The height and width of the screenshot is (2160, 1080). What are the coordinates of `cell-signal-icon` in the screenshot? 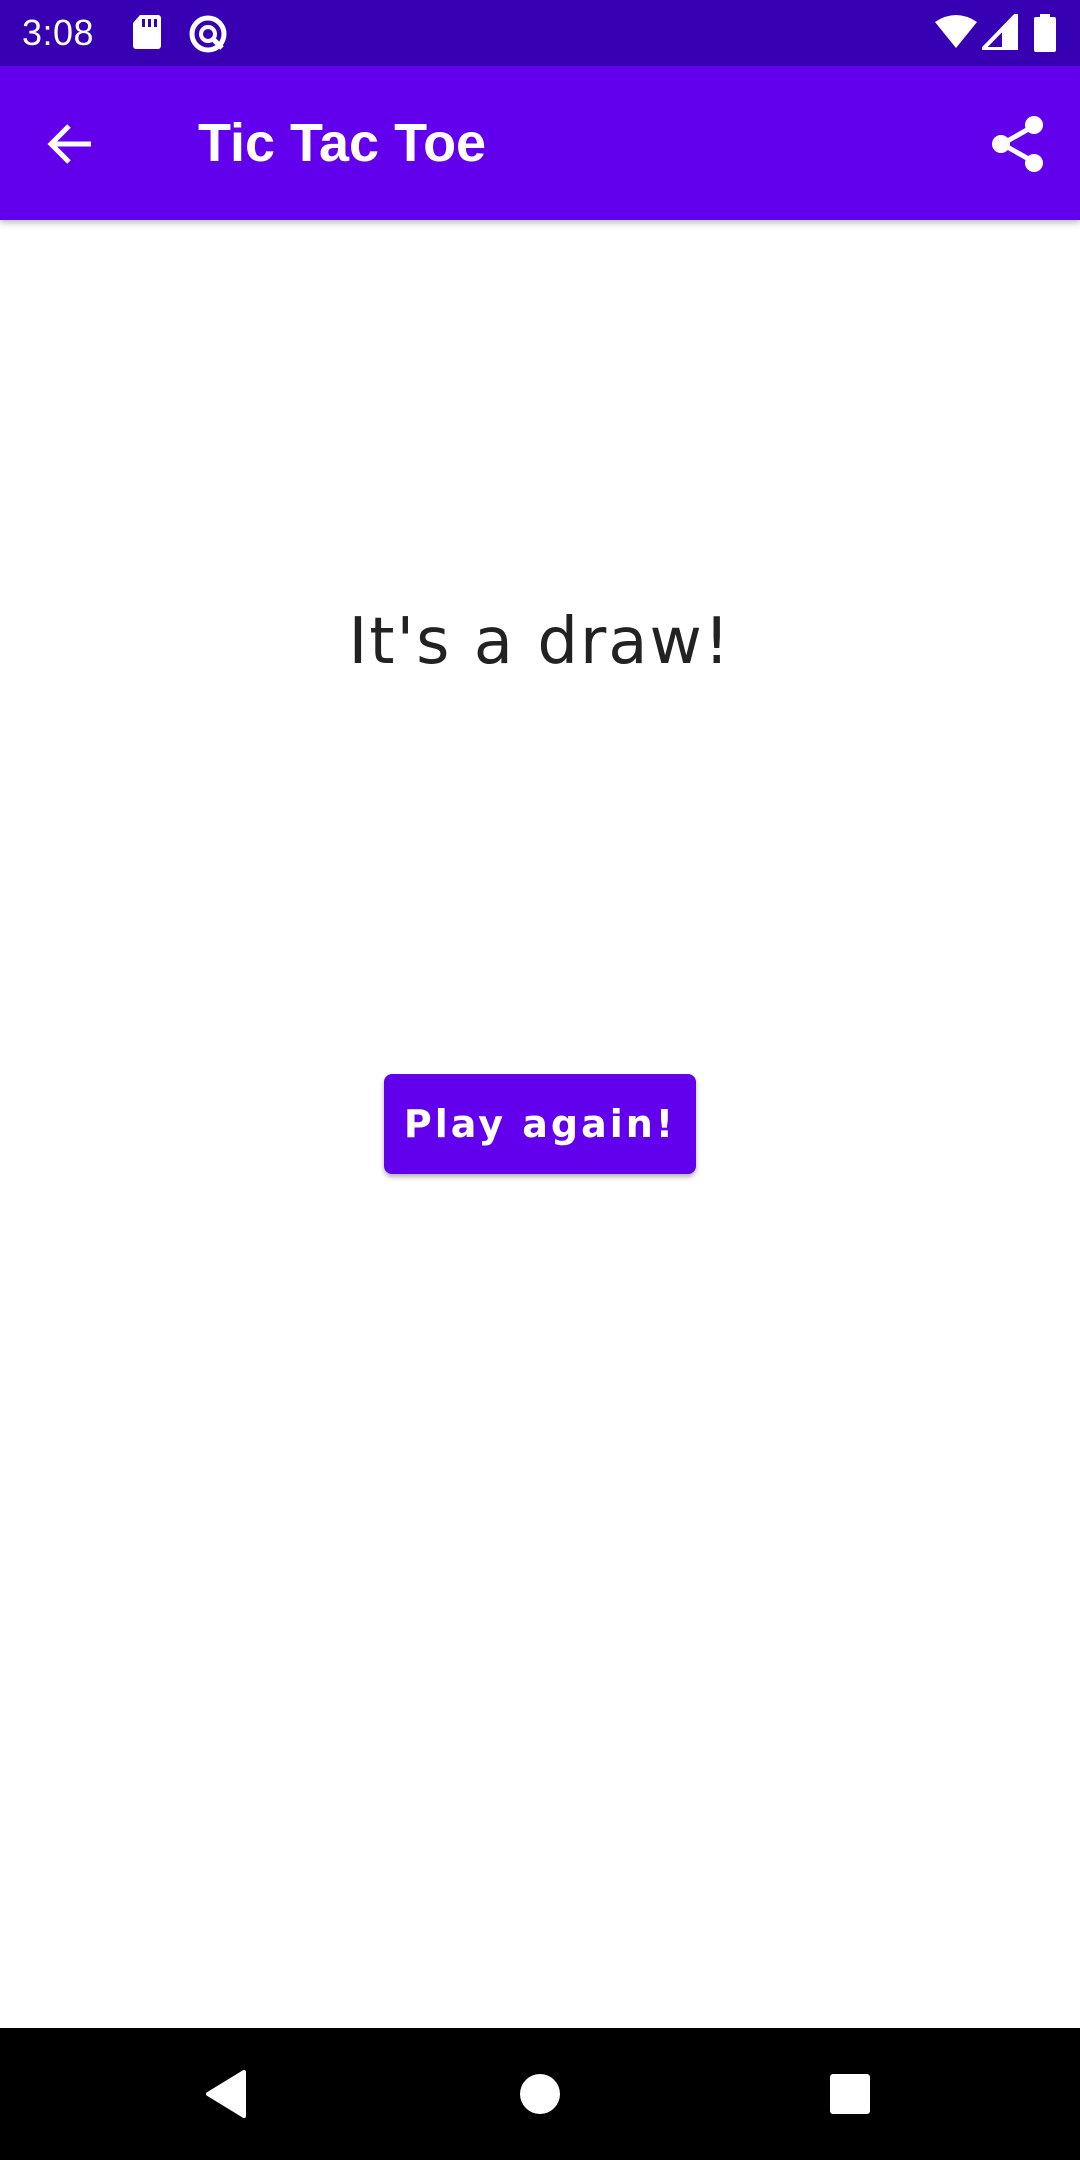 It's located at (999, 34).